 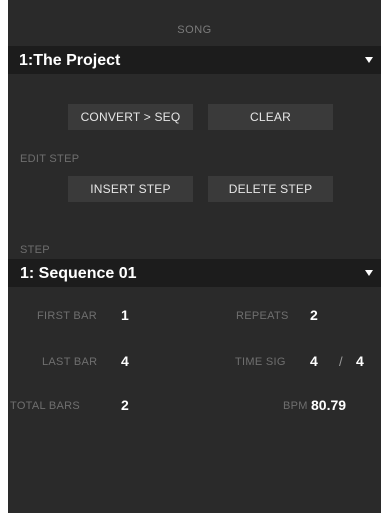 I want to click on bpm-value: 80.79, so click(x=328, y=405).